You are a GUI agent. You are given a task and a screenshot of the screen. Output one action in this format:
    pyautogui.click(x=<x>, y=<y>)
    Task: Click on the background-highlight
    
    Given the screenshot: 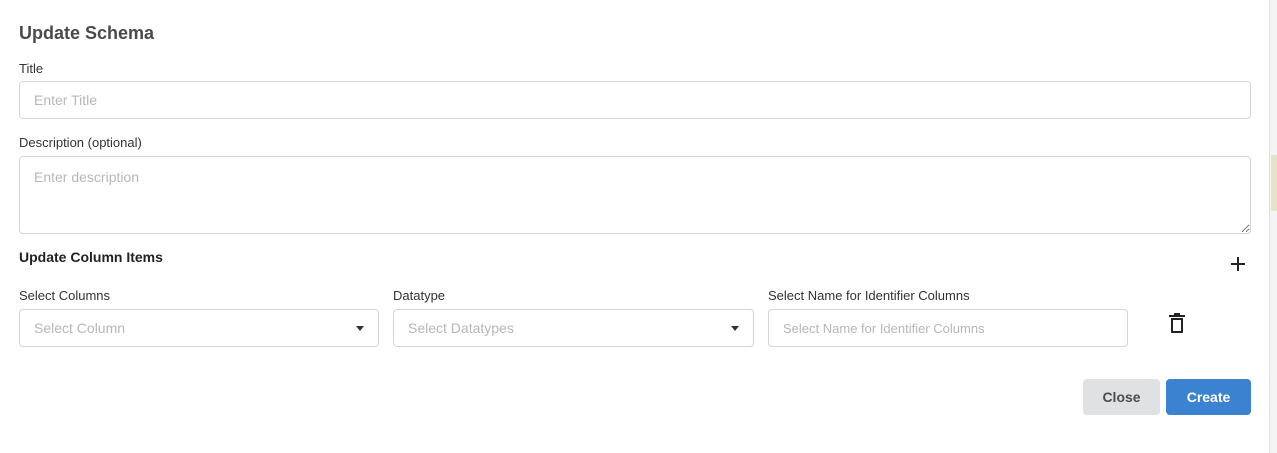 What is the action you would take?
    pyautogui.click(x=1274, y=183)
    